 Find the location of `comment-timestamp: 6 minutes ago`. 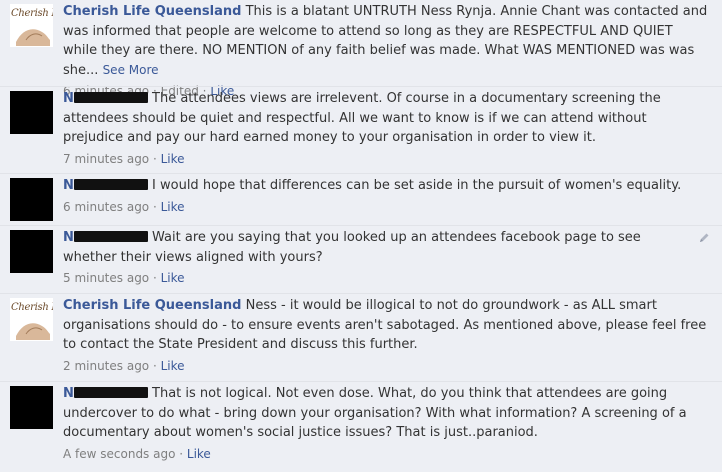

comment-timestamp: 6 minutes ago is located at coordinates (106, 207).